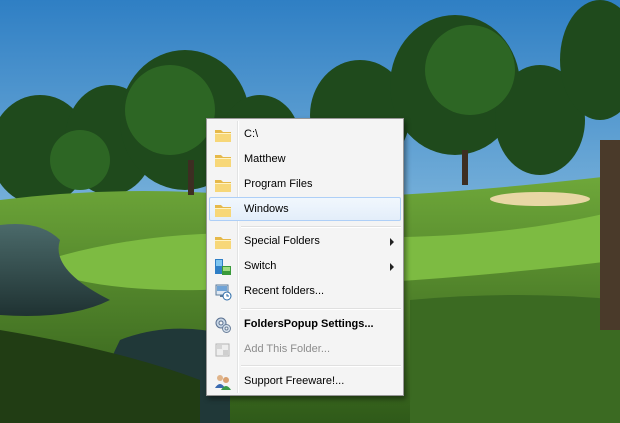 This screenshot has width=620, height=423. I want to click on menu-item-matthew: Matthew, so click(305, 159).